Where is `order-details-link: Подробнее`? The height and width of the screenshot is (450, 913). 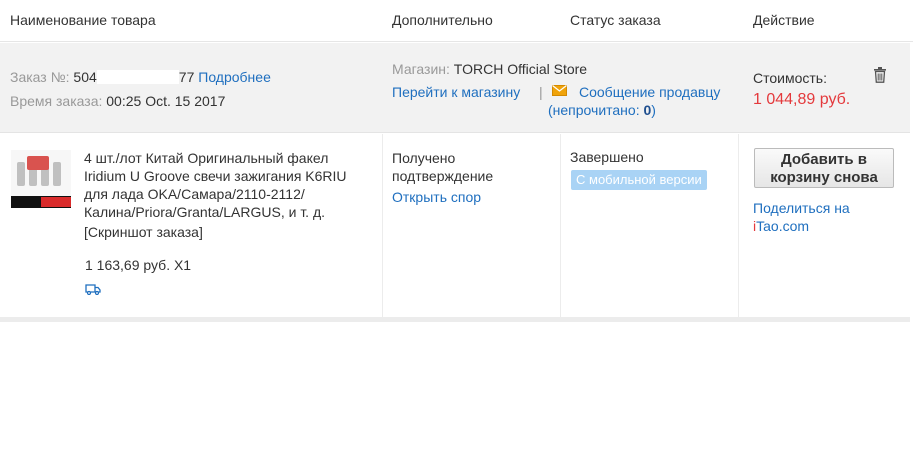 order-details-link: Подробнее is located at coordinates (234, 77).